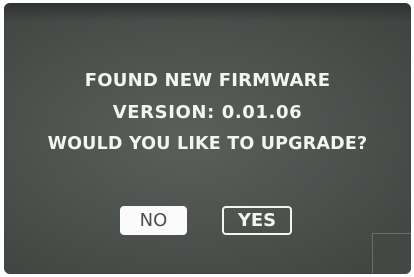 The image size is (414, 277). I want to click on yes-button: YES, so click(257, 220).